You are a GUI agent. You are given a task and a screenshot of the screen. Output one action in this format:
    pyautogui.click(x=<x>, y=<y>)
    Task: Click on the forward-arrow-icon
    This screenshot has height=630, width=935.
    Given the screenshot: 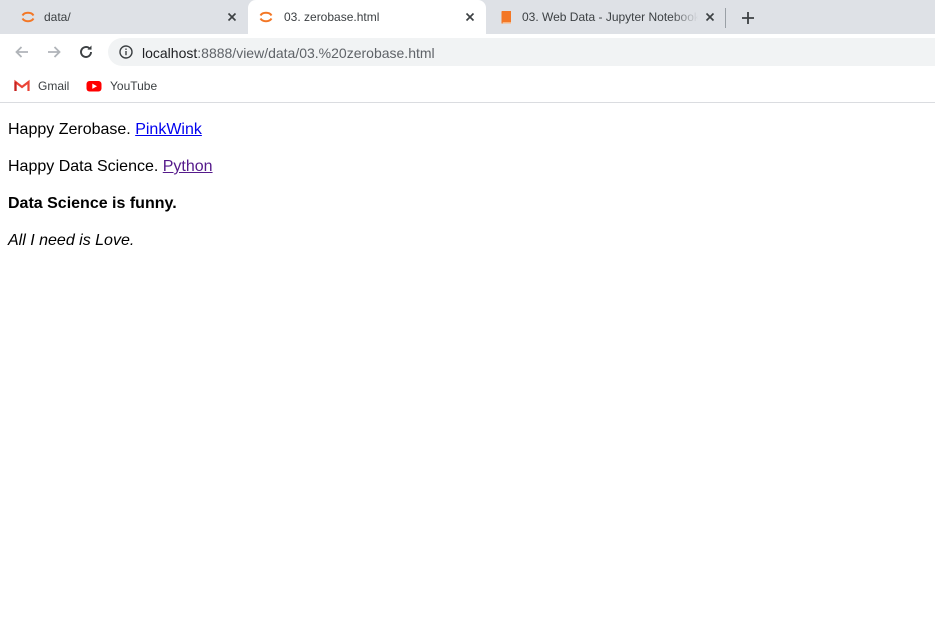 What is the action you would take?
    pyautogui.click(x=54, y=52)
    